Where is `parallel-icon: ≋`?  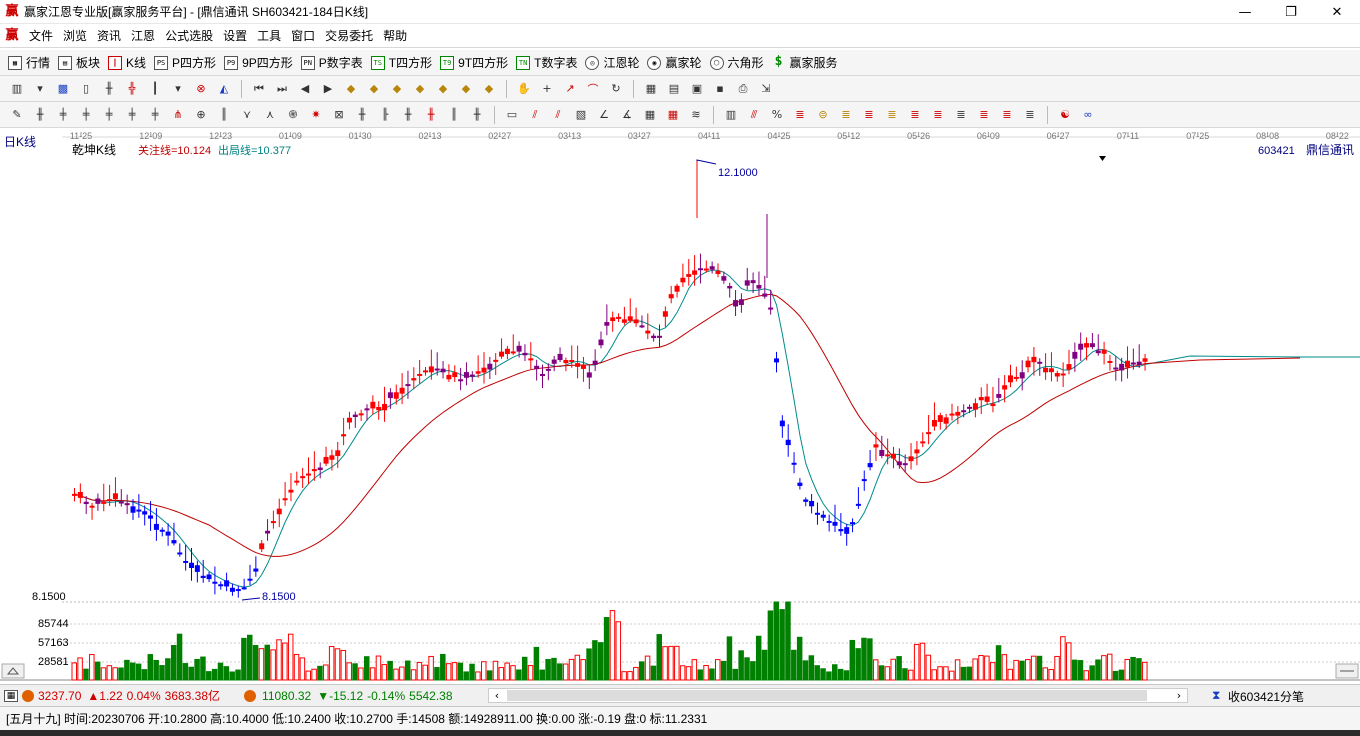 parallel-icon: ≋ is located at coordinates (696, 115).